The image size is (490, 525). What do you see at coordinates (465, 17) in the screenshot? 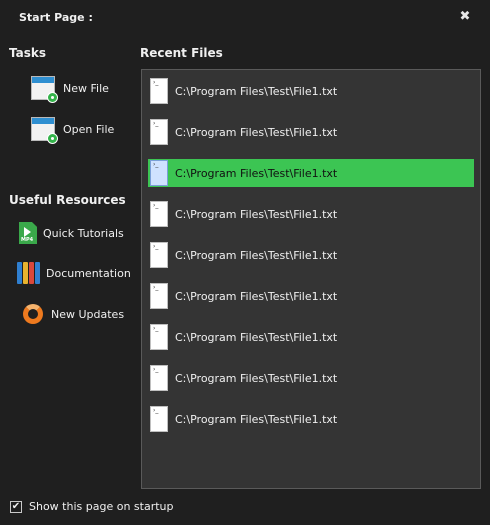
I see `close-icon: ✖` at bounding box center [465, 17].